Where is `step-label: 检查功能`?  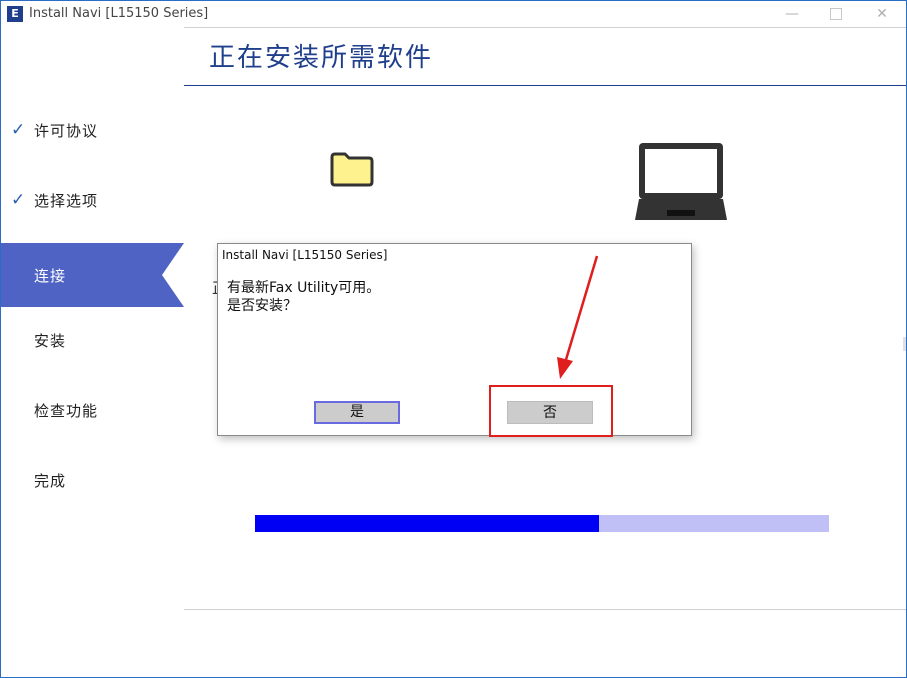
step-label: 检查功能 is located at coordinates (66, 411).